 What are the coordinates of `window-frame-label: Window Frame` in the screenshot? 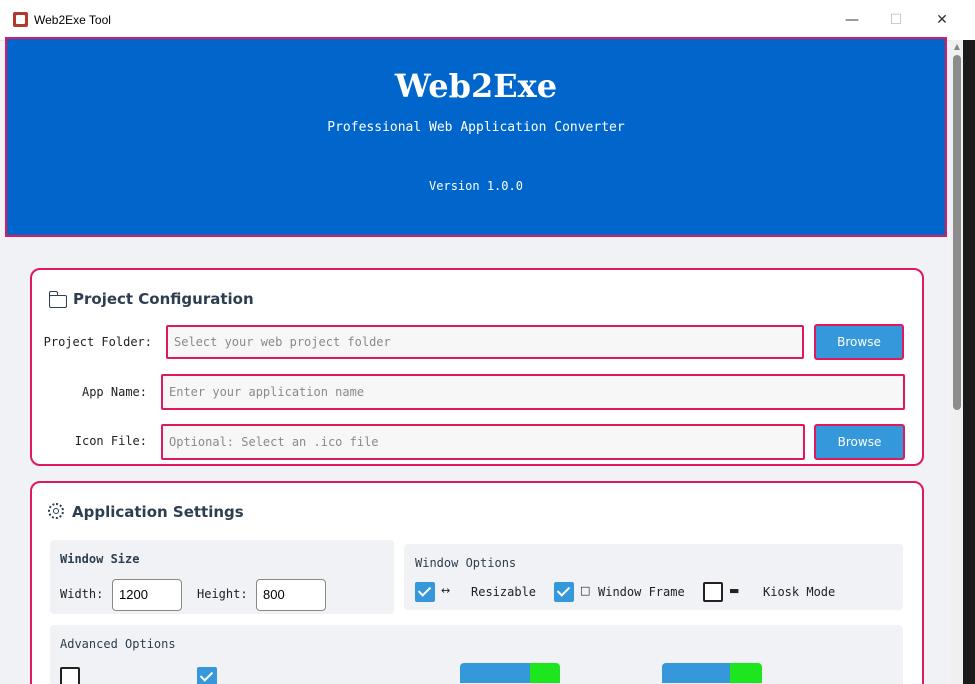 It's located at (641, 592).